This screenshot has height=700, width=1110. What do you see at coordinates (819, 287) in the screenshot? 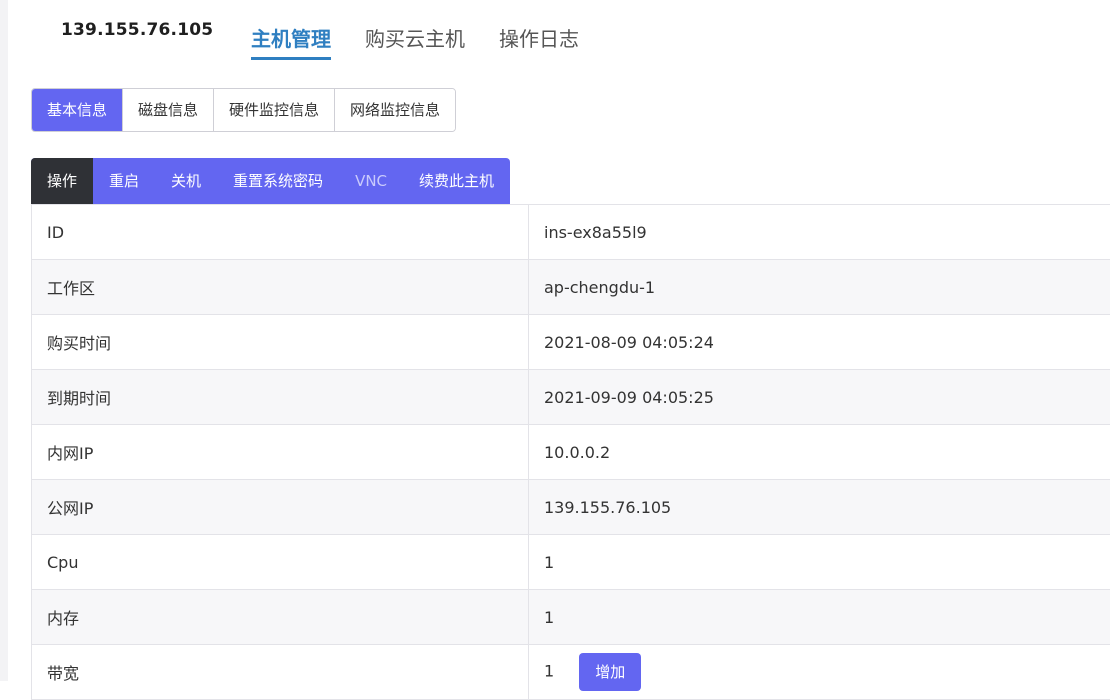
I see `row-value: ap-chengdu-1` at bounding box center [819, 287].